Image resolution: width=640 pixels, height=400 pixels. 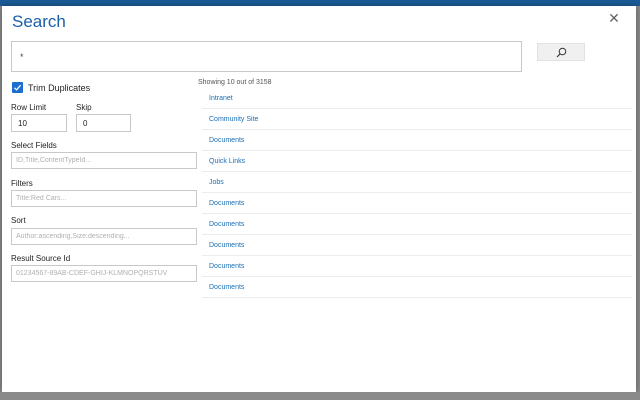 I want to click on dialog-title: Search, so click(x=39, y=21).